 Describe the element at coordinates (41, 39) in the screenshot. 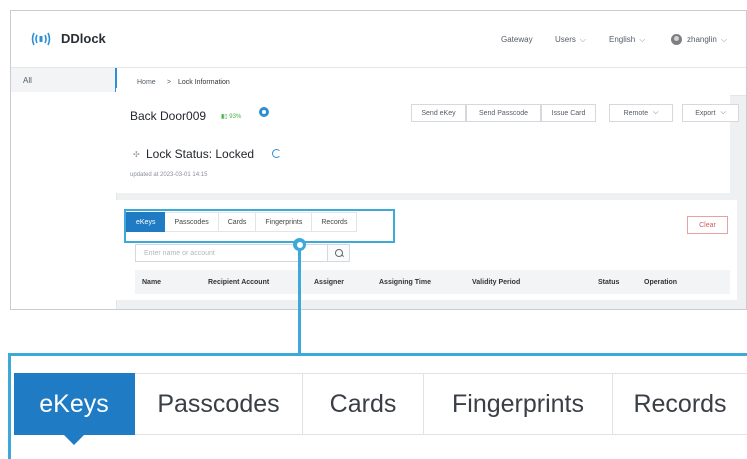

I see `signal-waves-icon` at that location.